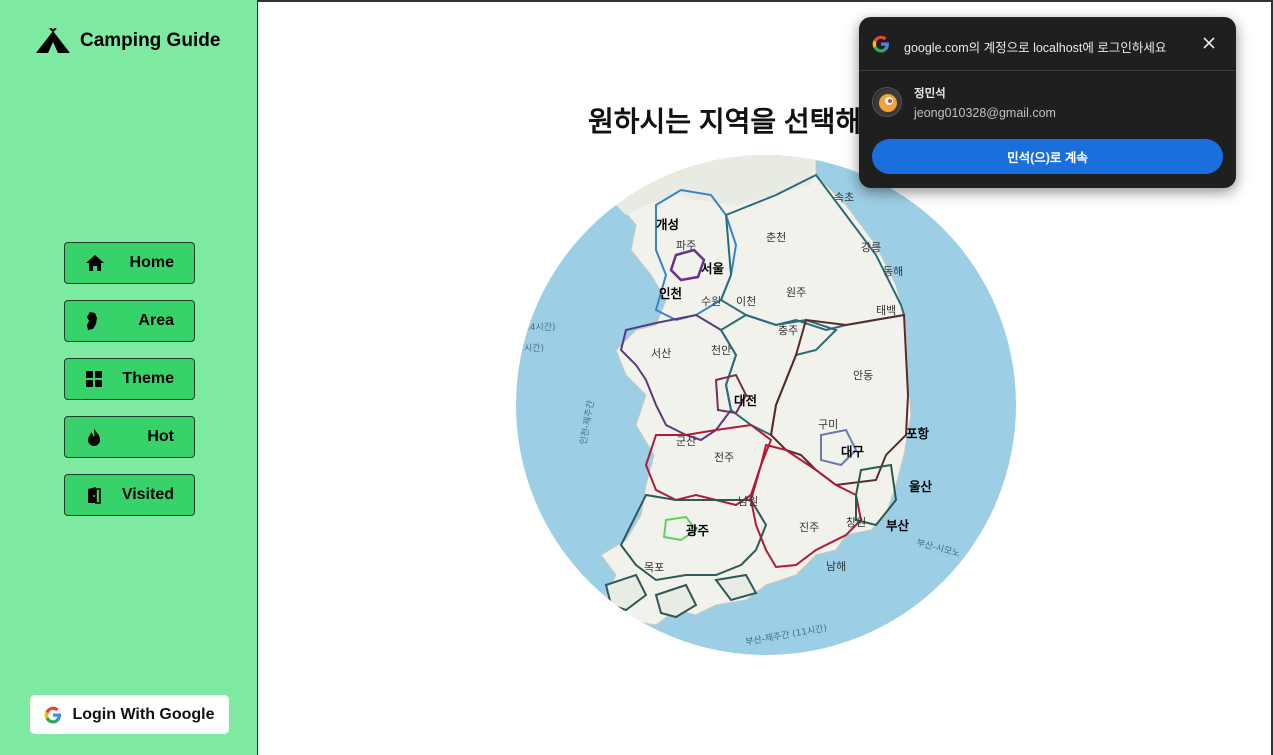 Image resolution: width=1273 pixels, height=755 pixels. I want to click on nav-area-label: Area, so click(156, 320).